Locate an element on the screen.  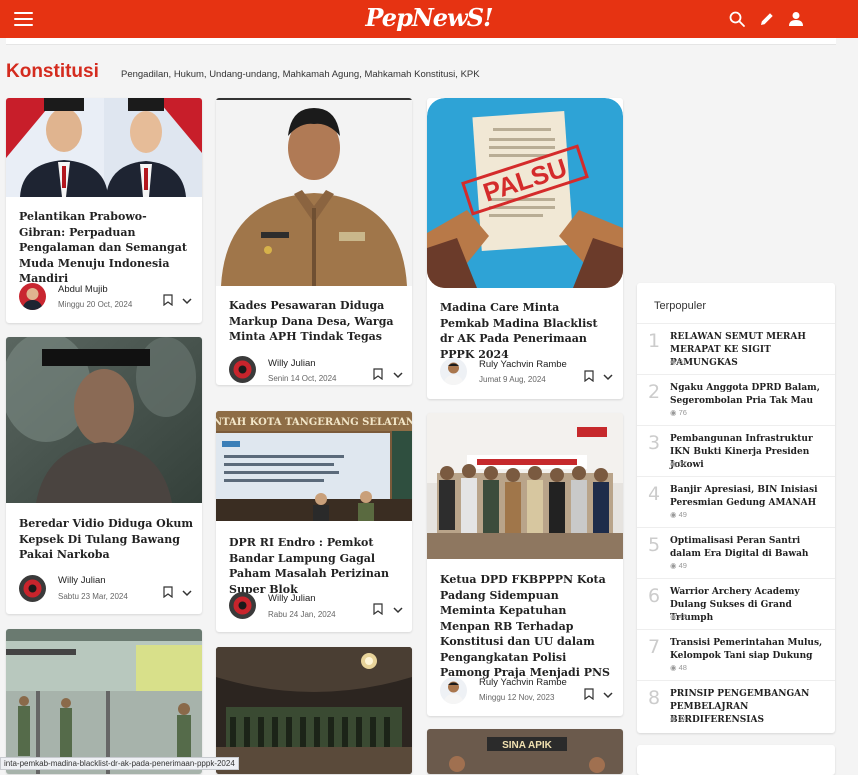
article-date: Rabu 24 Jan, 2024 is located at coordinates (302, 614).